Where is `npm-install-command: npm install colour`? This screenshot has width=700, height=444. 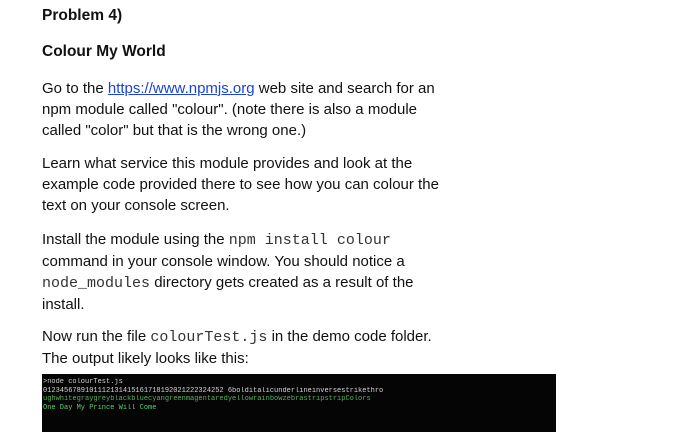
npm-install-command: npm install colour is located at coordinates (309, 240).